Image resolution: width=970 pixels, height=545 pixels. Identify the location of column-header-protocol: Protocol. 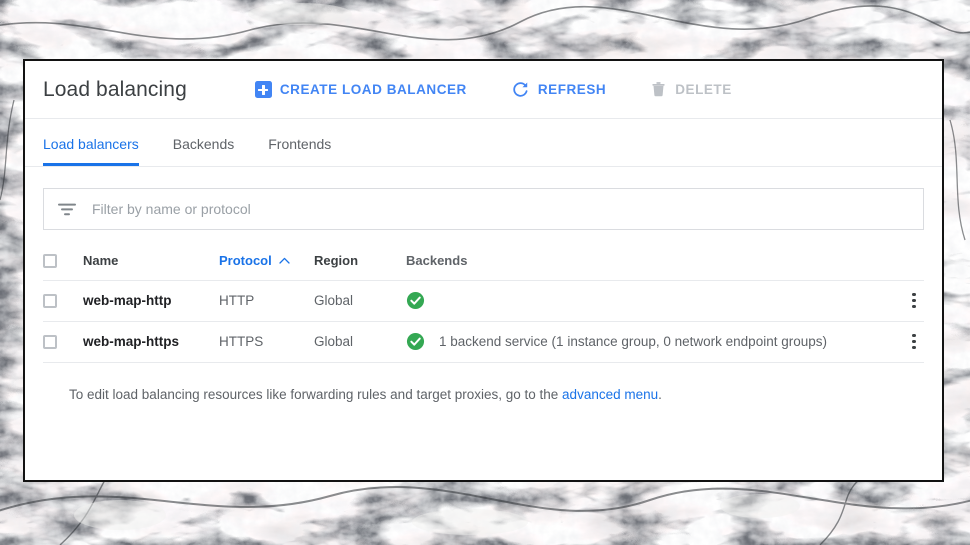
(266, 266).